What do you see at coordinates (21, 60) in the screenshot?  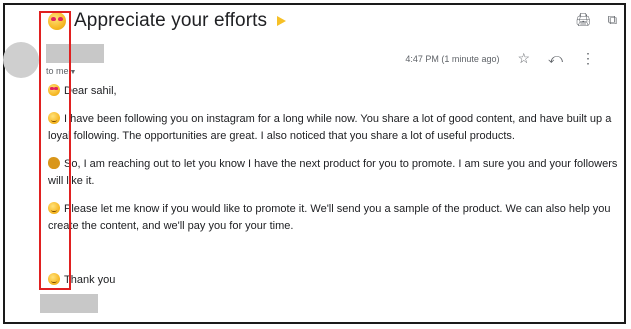 I see `sender-avatar` at bounding box center [21, 60].